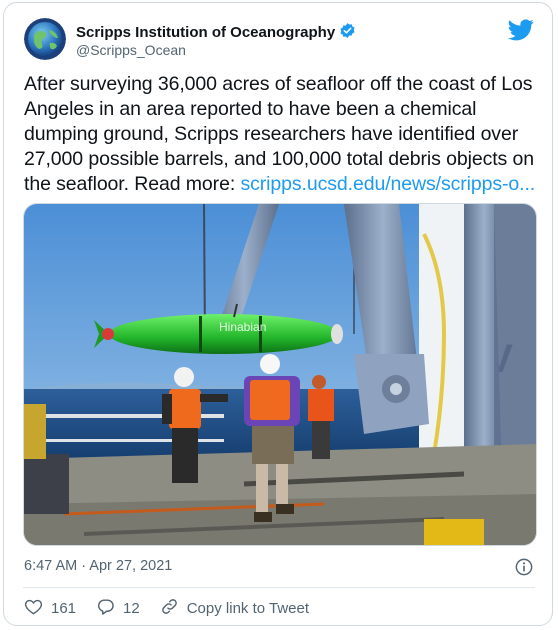 This screenshot has height=630, width=558. What do you see at coordinates (521, 30) in the screenshot?
I see `twitter-bird-icon` at bounding box center [521, 30].